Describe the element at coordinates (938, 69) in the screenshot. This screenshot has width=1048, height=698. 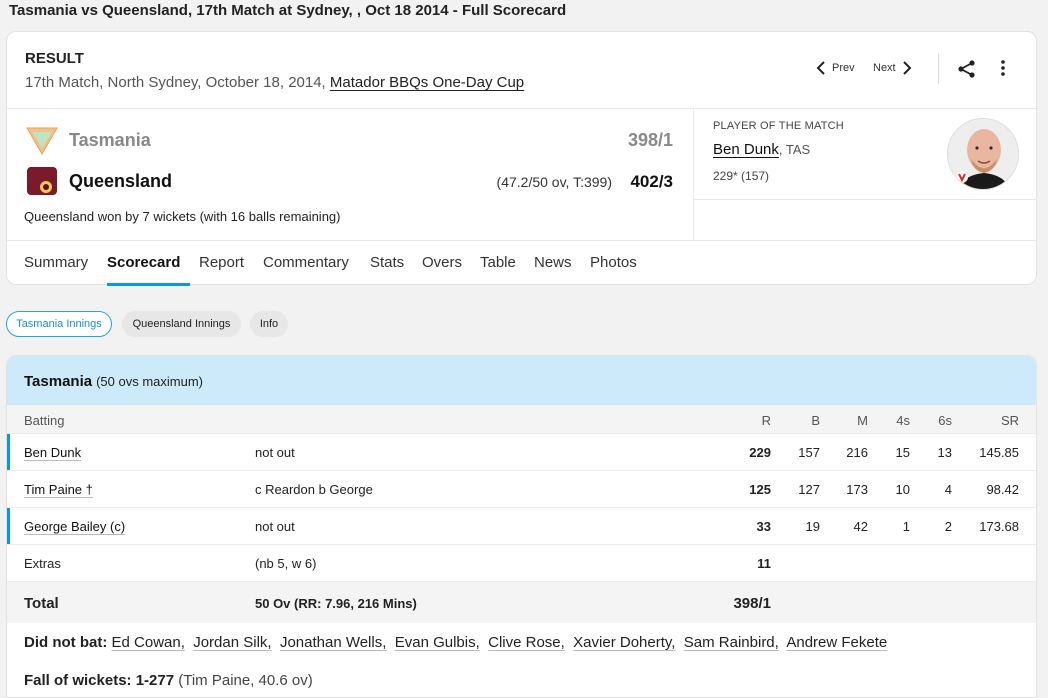
I see `nav-divider` at that location.